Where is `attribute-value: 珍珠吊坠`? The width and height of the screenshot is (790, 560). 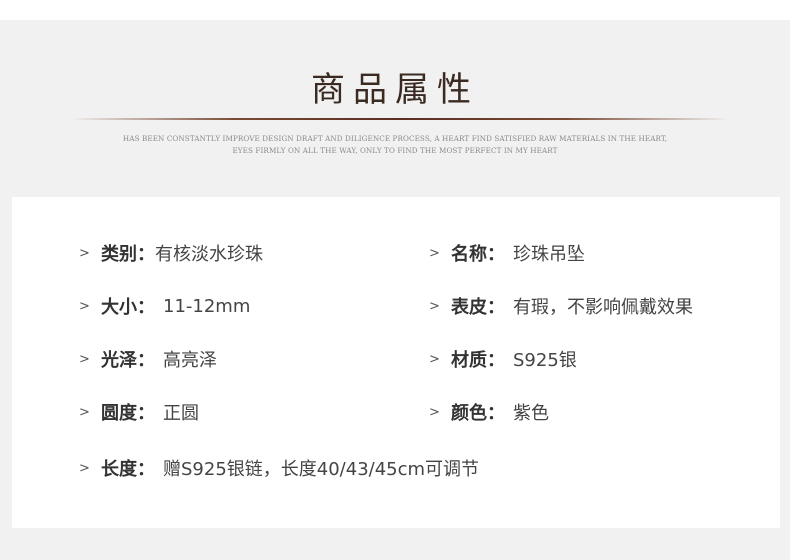 attribute-value: 珍珠吊坠 is located at coordinates (549, 254).